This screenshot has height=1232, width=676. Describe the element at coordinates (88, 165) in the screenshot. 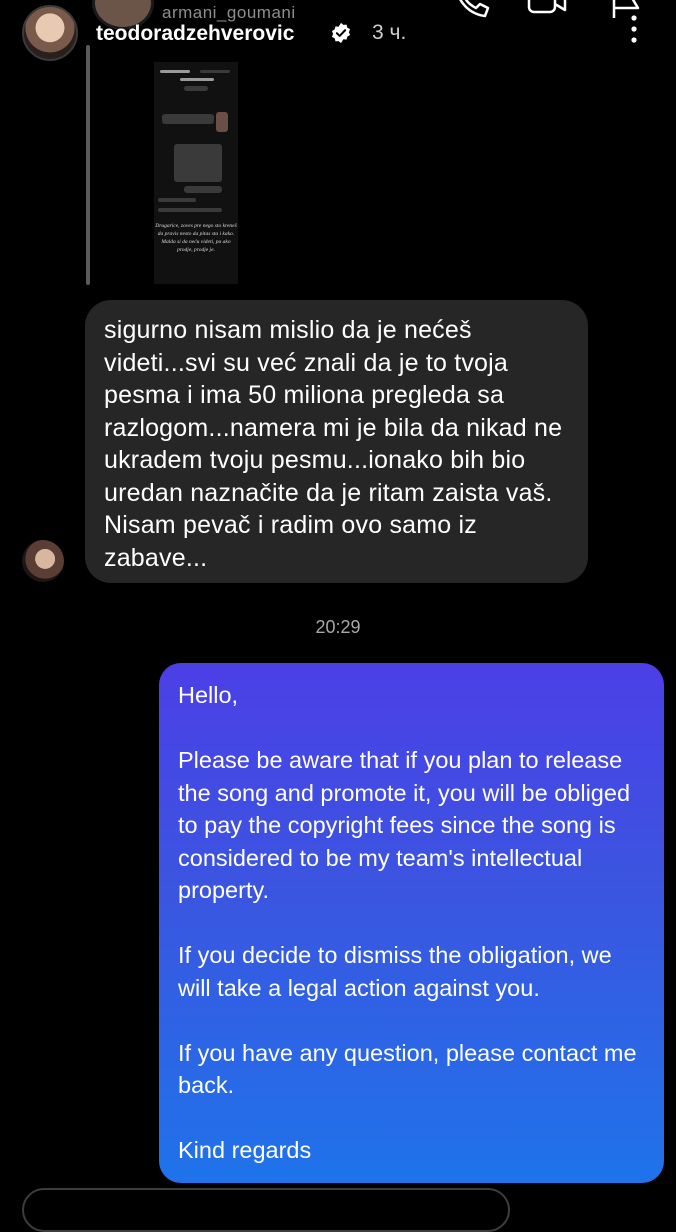

I see `reply-indicator-bar` at that location.